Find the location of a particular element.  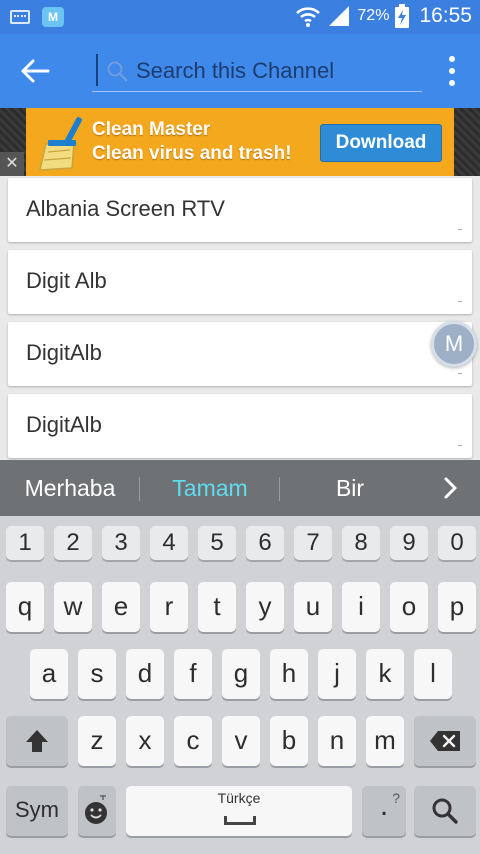

text-cursor is located at coordinates (97, 70).